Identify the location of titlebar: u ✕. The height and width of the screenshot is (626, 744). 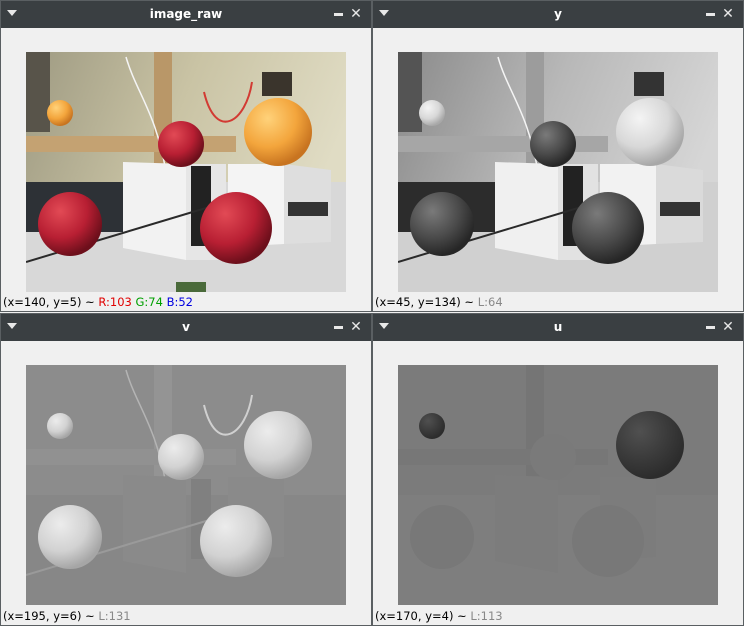
(558, 327).